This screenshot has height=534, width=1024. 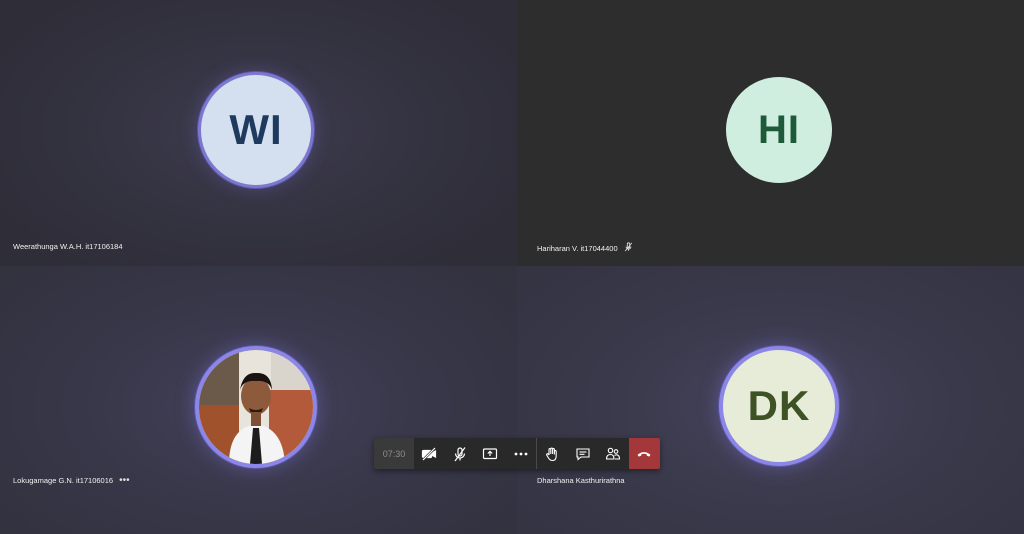 I want to click on share-screen-icon, so click(x=490, y=453).